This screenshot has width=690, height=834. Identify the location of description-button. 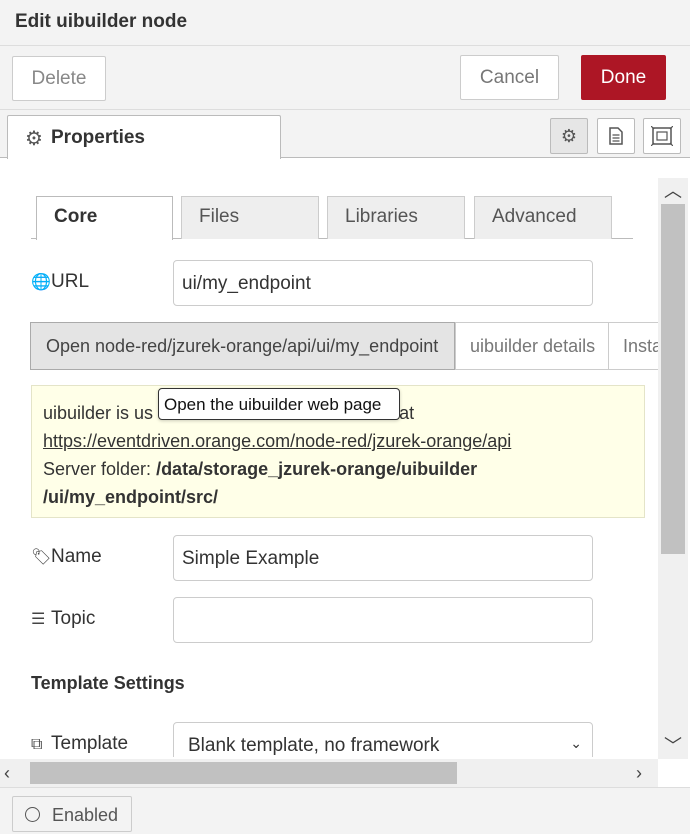
(616, 136).